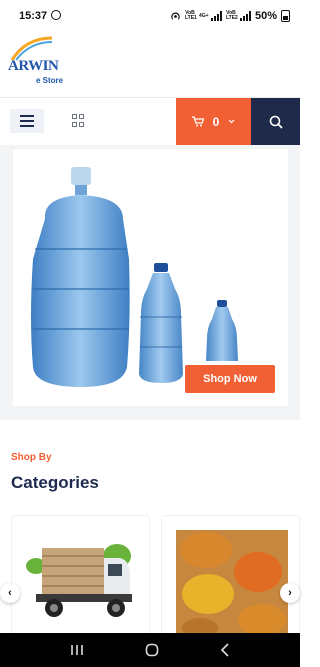  I want to click on shop-now-button: Shop Now, so click(230, 379).